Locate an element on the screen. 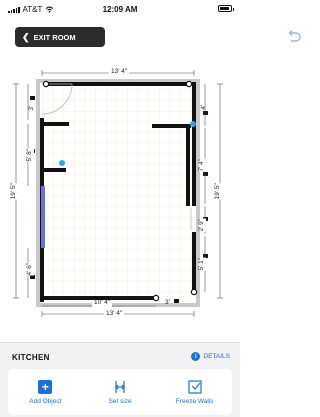 The height and width of the screenshot is (417, 320). details-button: i DETAILS is located at coordinates (210, 356).